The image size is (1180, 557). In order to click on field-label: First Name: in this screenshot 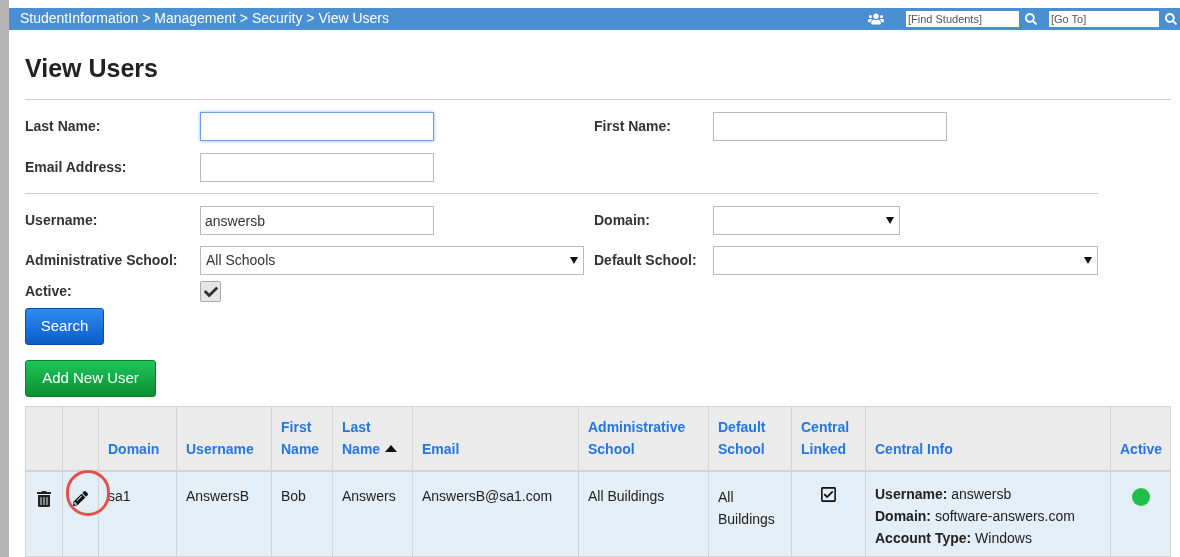, I will do `click(633, 126)`.